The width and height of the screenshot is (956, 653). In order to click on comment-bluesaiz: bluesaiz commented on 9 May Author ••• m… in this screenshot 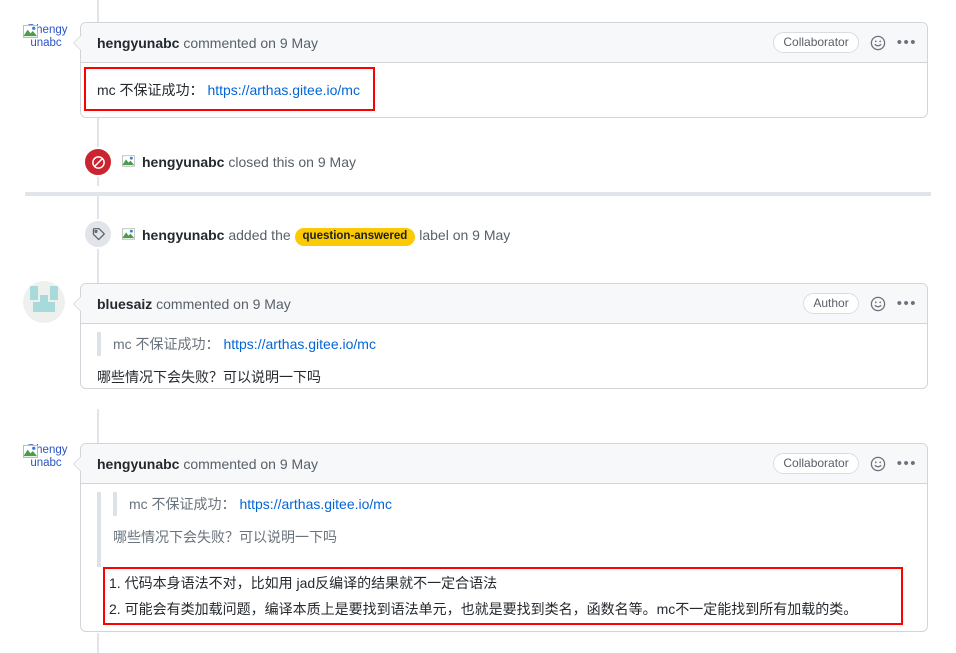, I will do `click(500, 336)`.